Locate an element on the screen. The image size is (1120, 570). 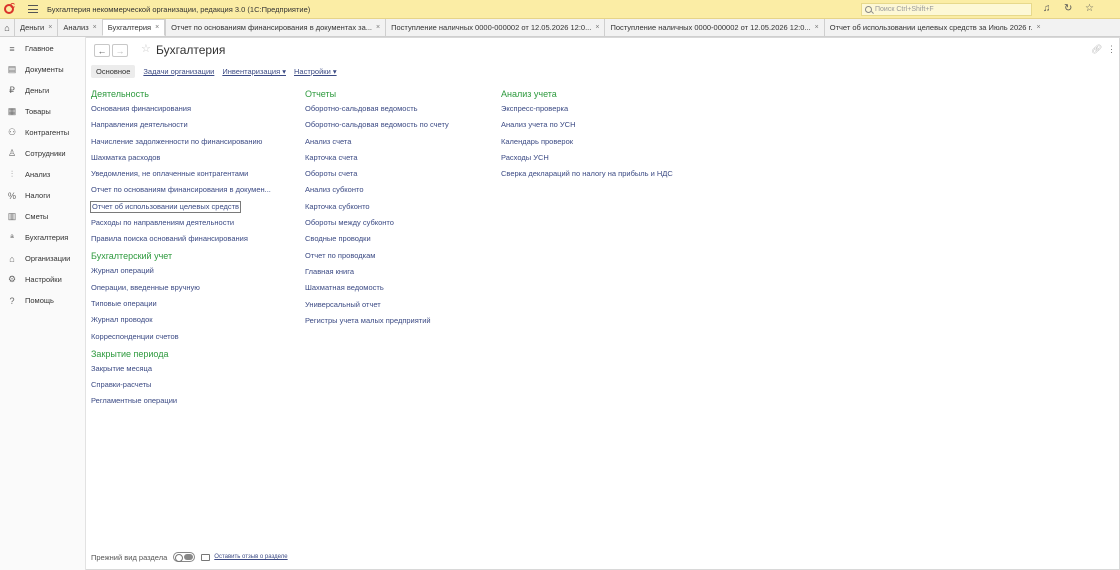
link-item: Регистры учета малых предприятий is located at coordinates (377, 321).